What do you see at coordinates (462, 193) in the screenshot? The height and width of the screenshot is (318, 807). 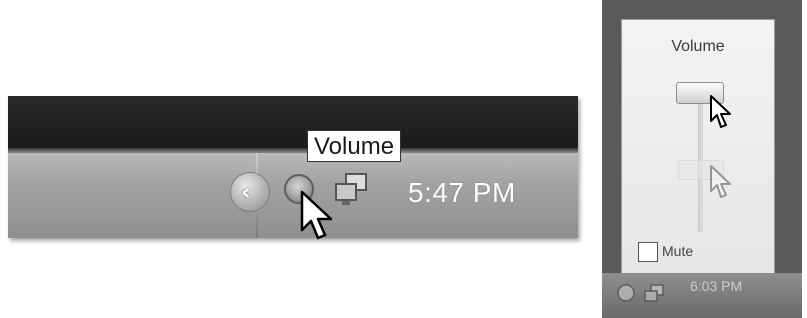 I see `clock: 5:47 PM` at bounding box center [462, 193].